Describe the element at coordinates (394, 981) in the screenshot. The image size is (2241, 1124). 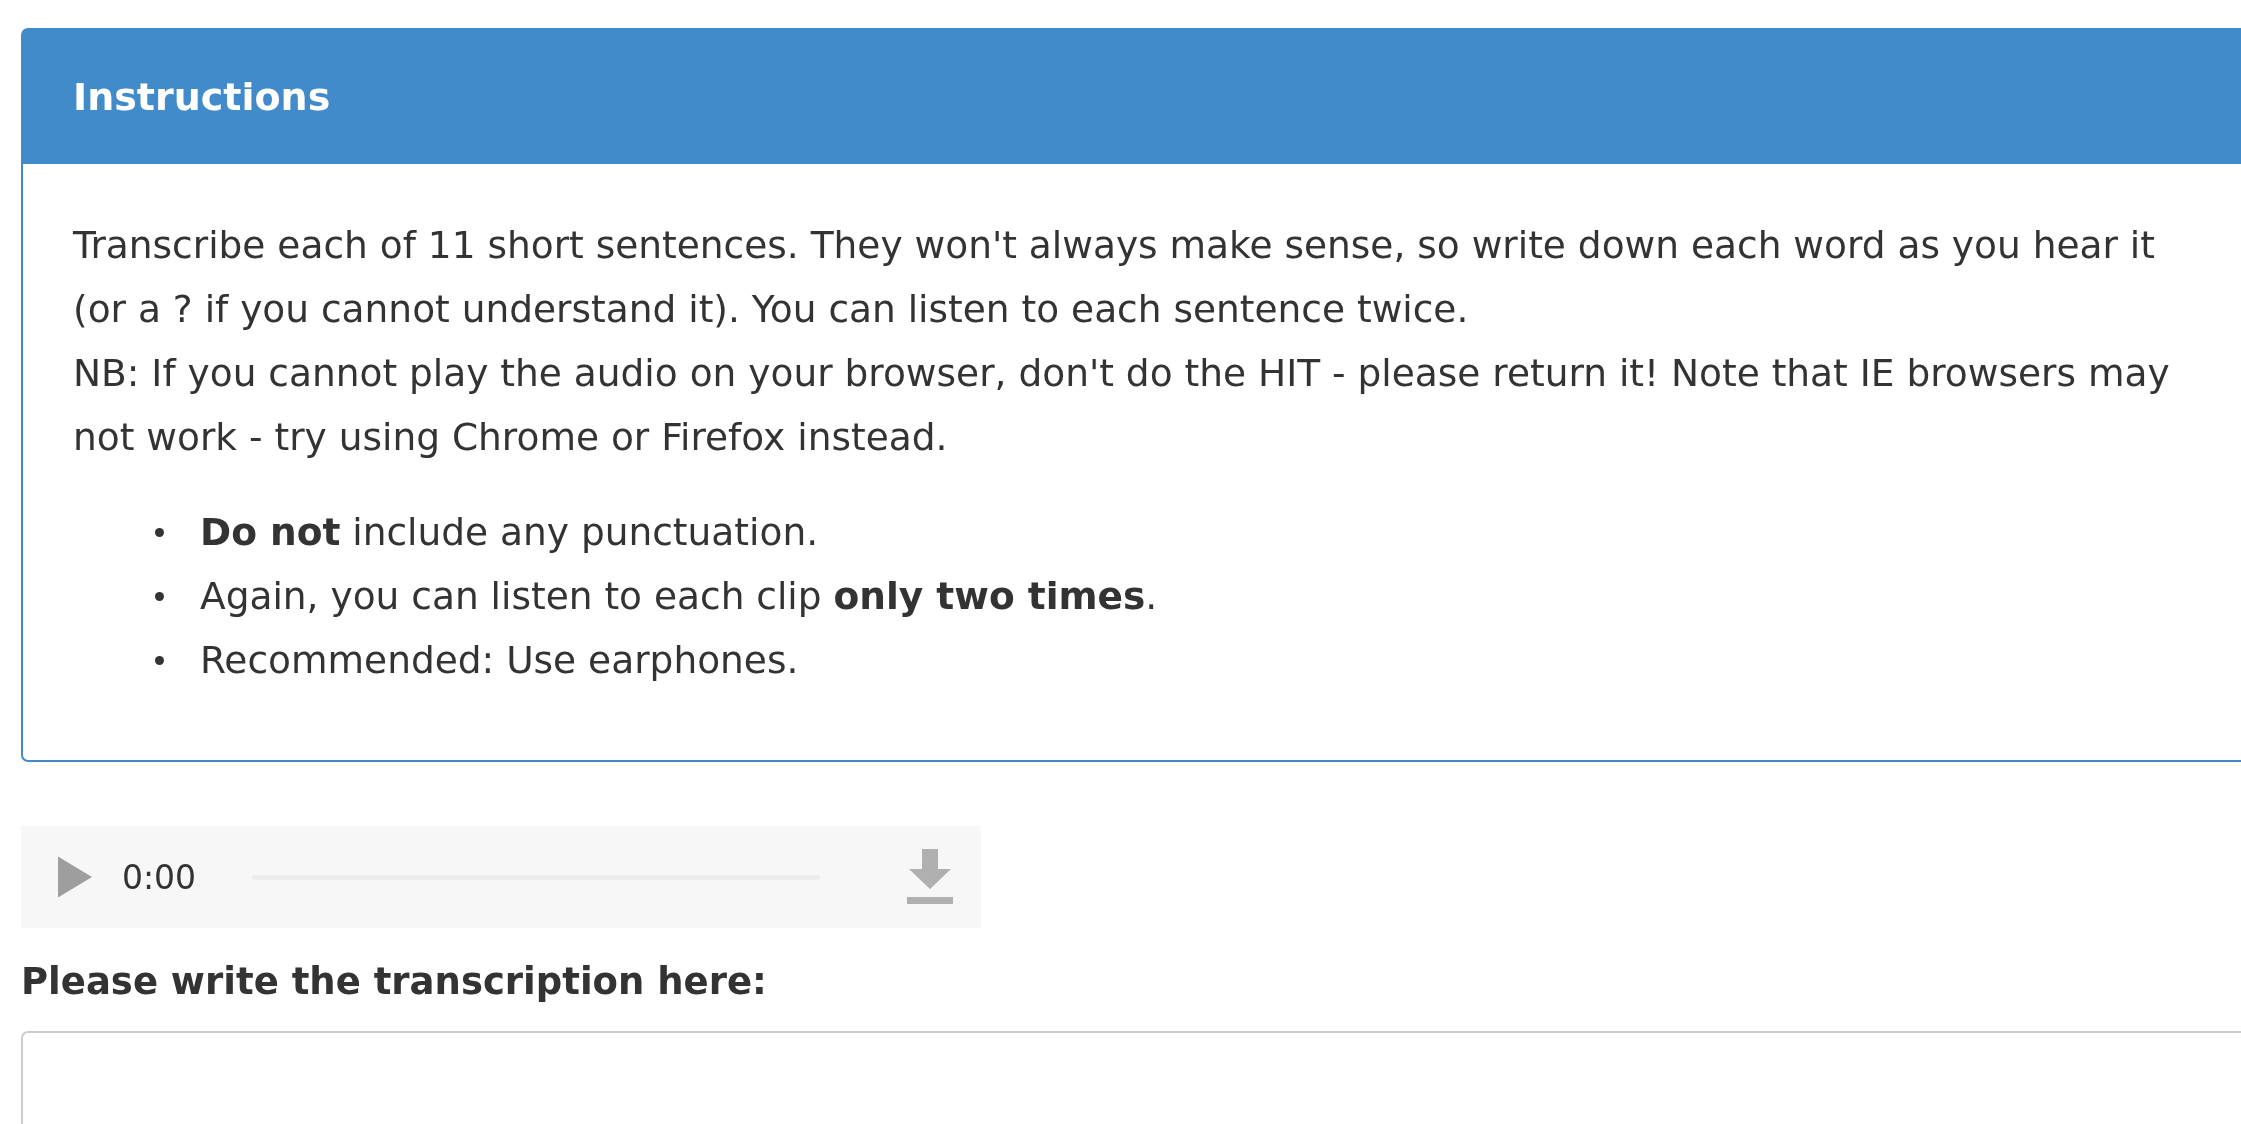
I see `field-label: Please write the transcription here:` at that location.